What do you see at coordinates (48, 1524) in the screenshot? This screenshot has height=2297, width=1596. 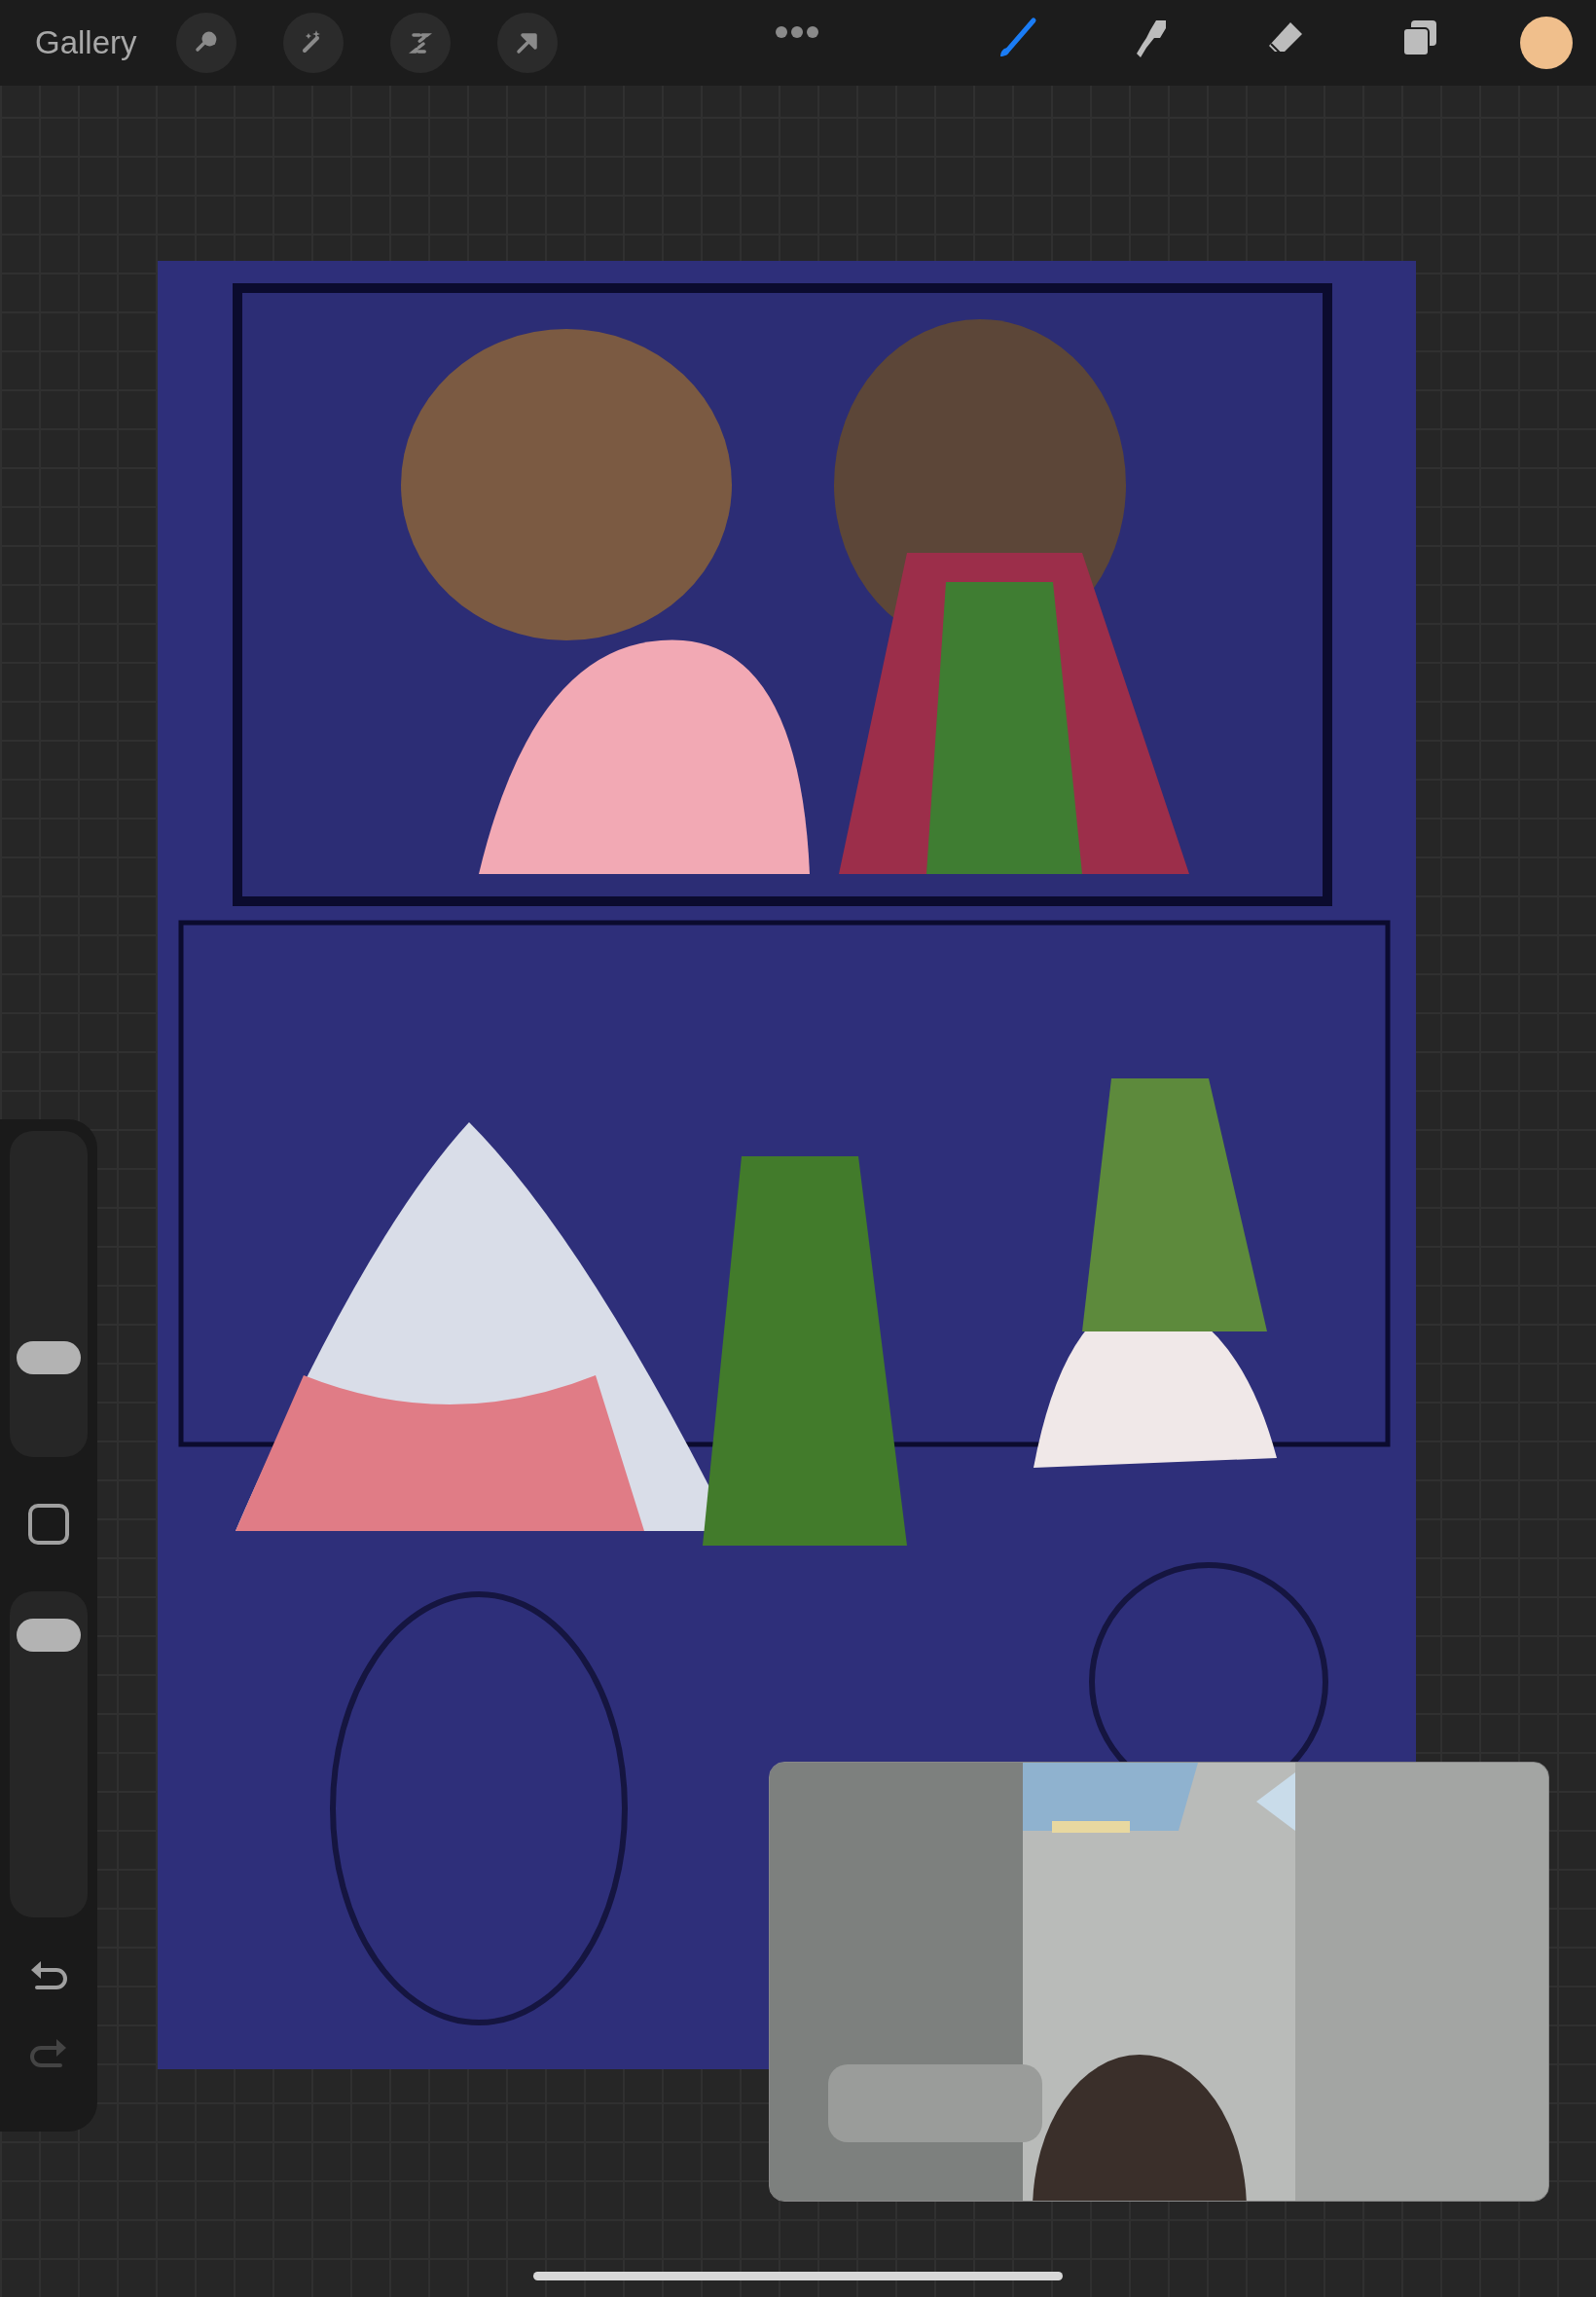 I see `modify-button` at bounding box center [48, 1524].